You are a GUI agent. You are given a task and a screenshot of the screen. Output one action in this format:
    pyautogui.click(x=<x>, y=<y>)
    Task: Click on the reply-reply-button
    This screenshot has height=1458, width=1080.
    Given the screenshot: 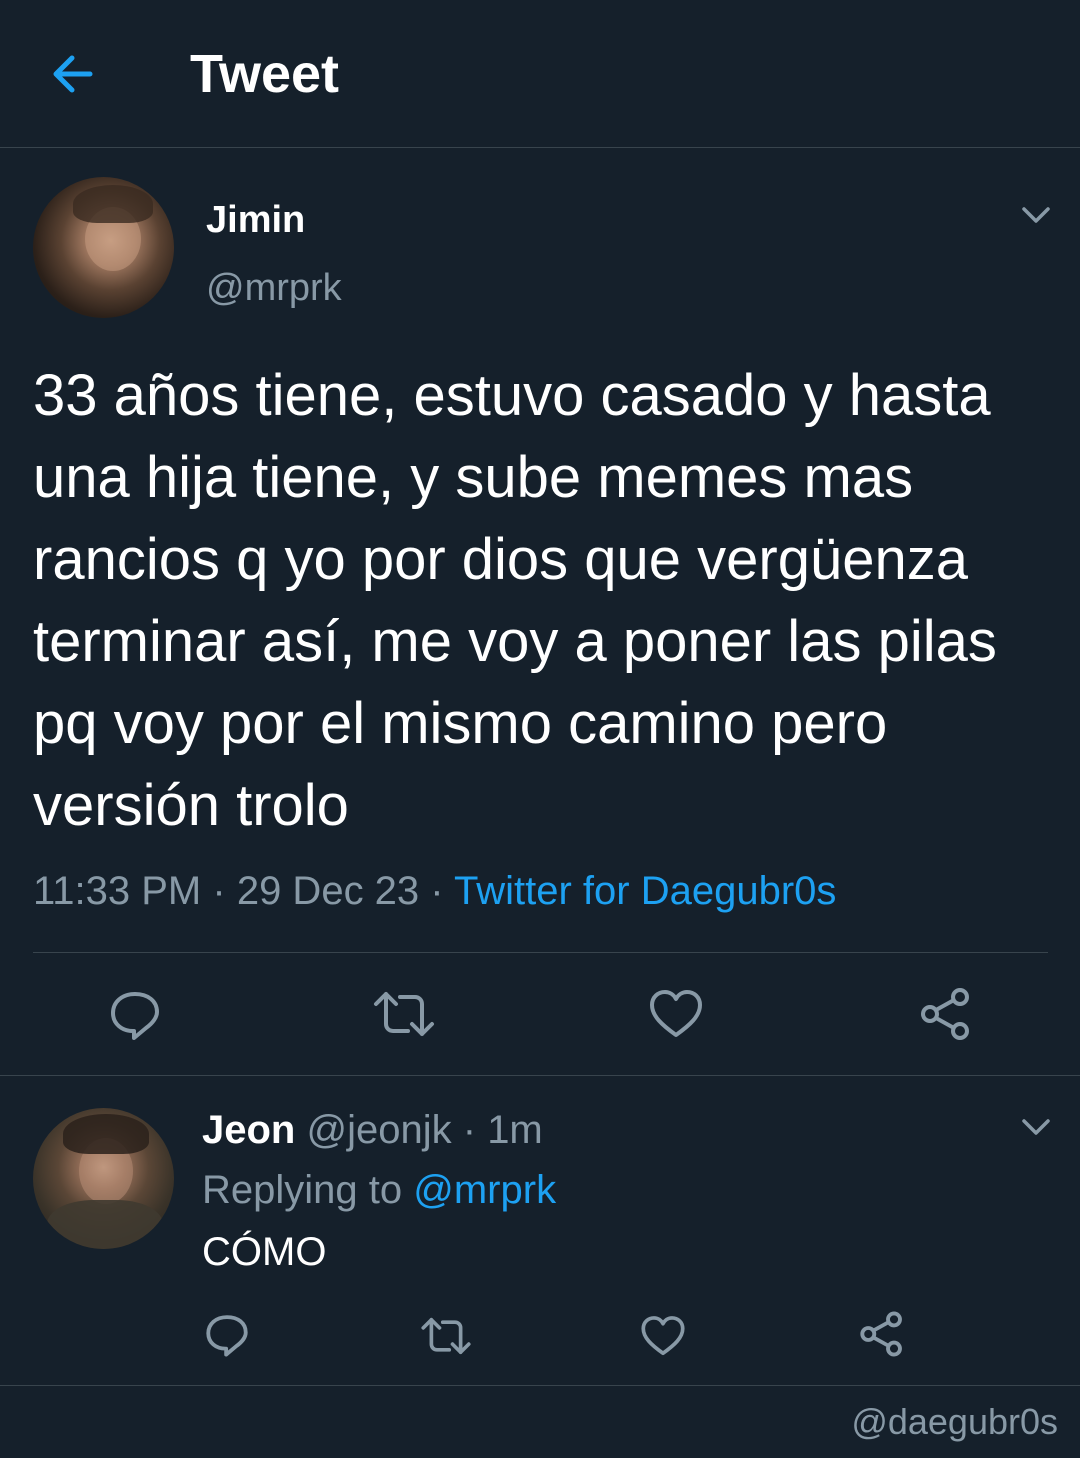 What is the action you would take?
    pyautogui.click(x=227, y=1335)
    